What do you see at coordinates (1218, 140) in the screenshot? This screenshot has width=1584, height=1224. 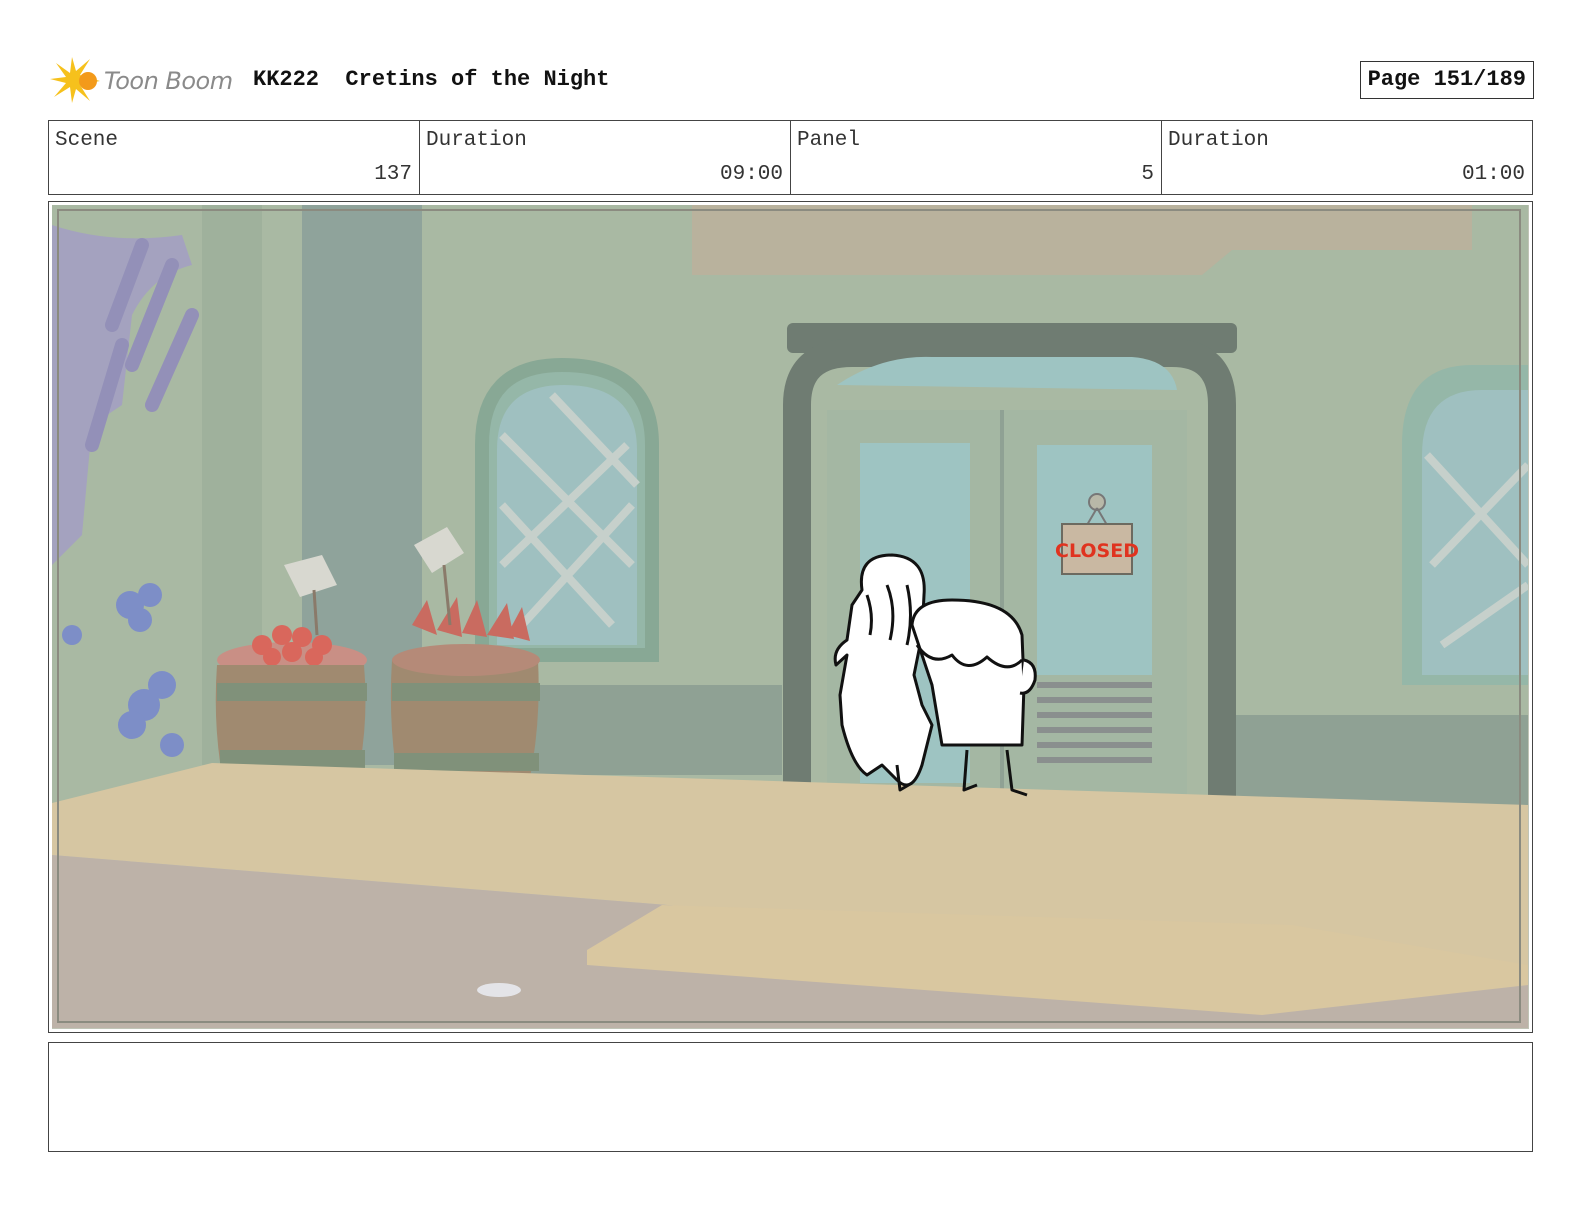 I see `panel-duration-label: Duration` at bounding box center [1218, 140].